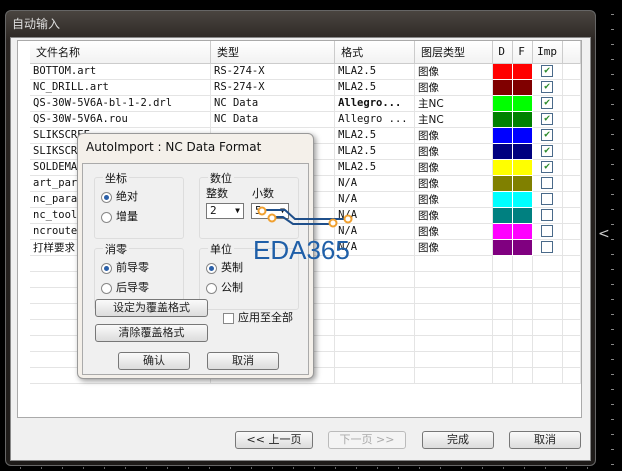  What do you see at coordinates (273, 52) in the screenshot?
I see `col-header-type: 类型` at bounding box center [273, 52].